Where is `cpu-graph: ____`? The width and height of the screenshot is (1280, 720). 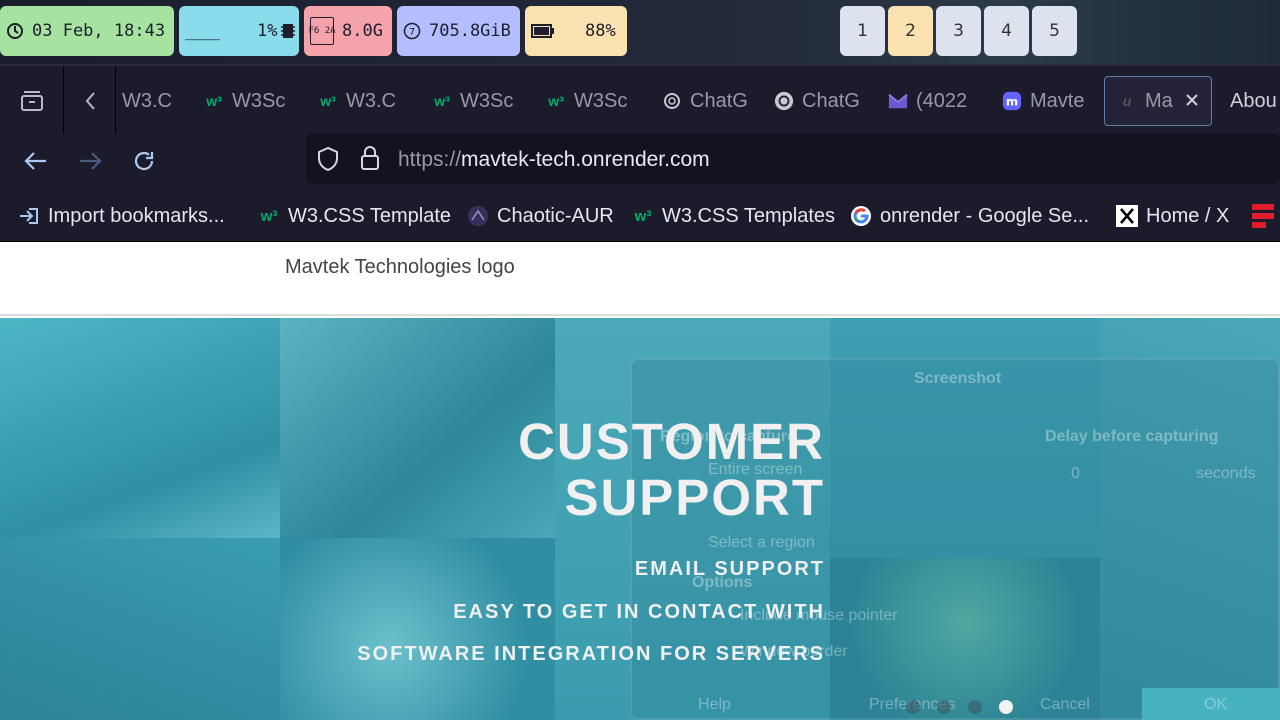
cpu-graph: ____ is located at coordinates (202, 31).